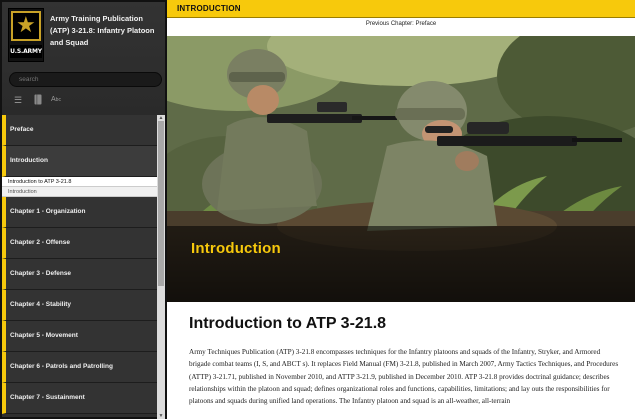 This screenshot has width=635, height=419. I want to click on text-size-icon: Abc, so click(58, 100).